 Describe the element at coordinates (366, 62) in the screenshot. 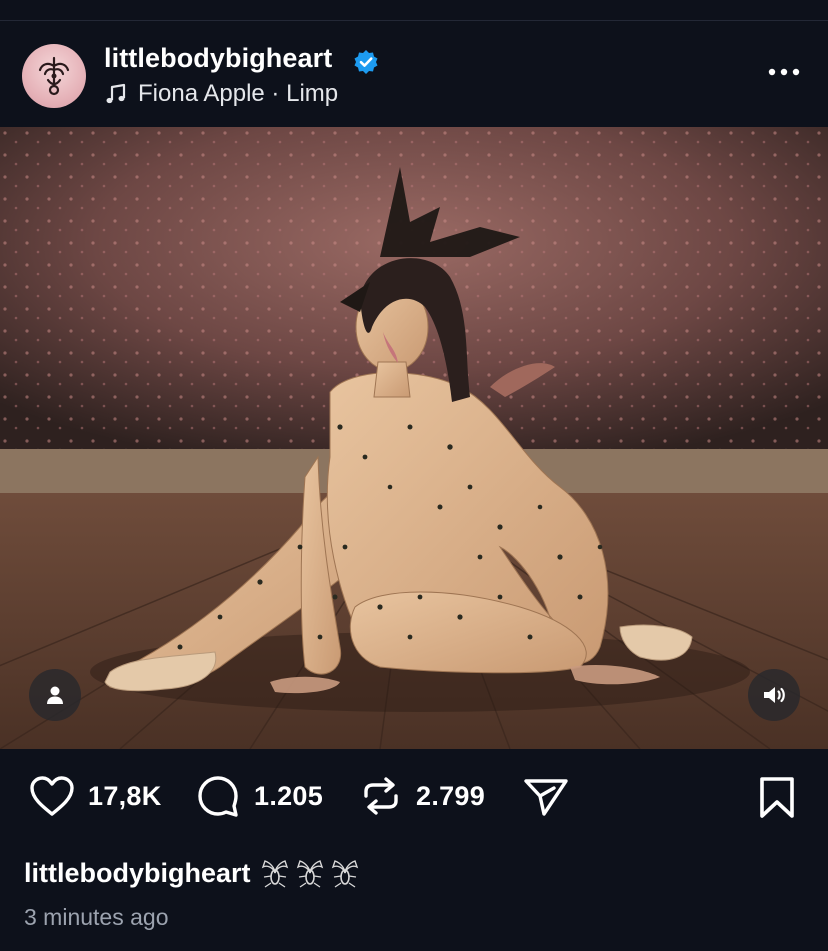

I see `verified-badge-icon` at that location.